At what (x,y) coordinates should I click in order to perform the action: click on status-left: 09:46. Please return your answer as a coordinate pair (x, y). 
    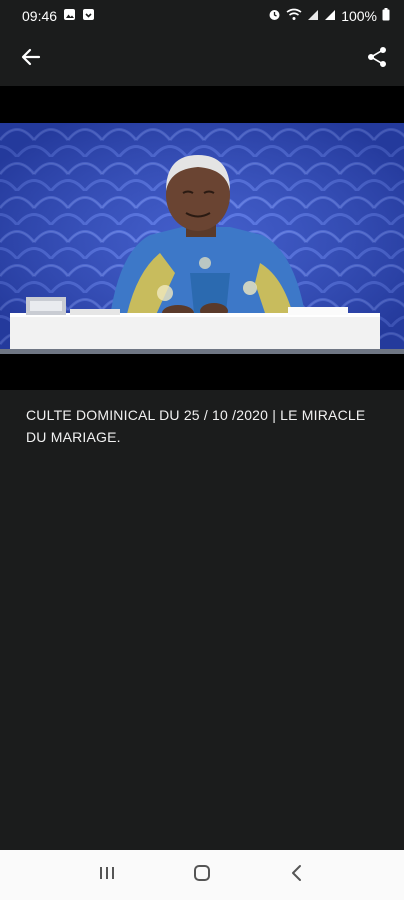
    Looking at the image, I should click on (58, 16).